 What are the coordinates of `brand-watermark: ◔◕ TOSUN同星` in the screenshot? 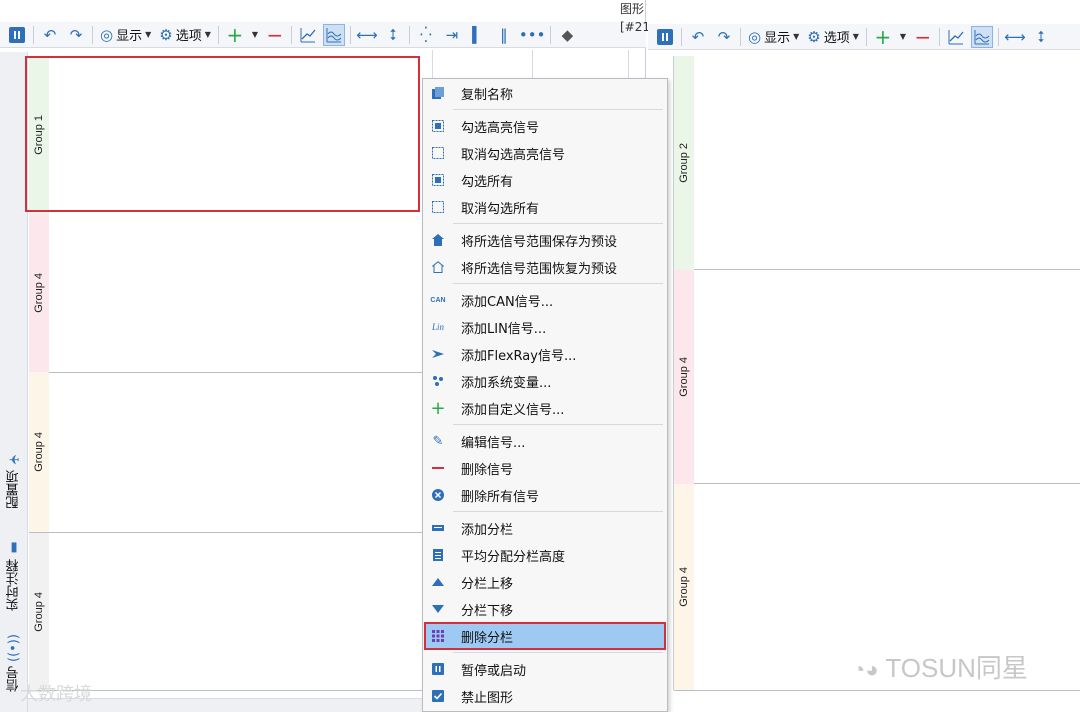 It's located at (940, 666).